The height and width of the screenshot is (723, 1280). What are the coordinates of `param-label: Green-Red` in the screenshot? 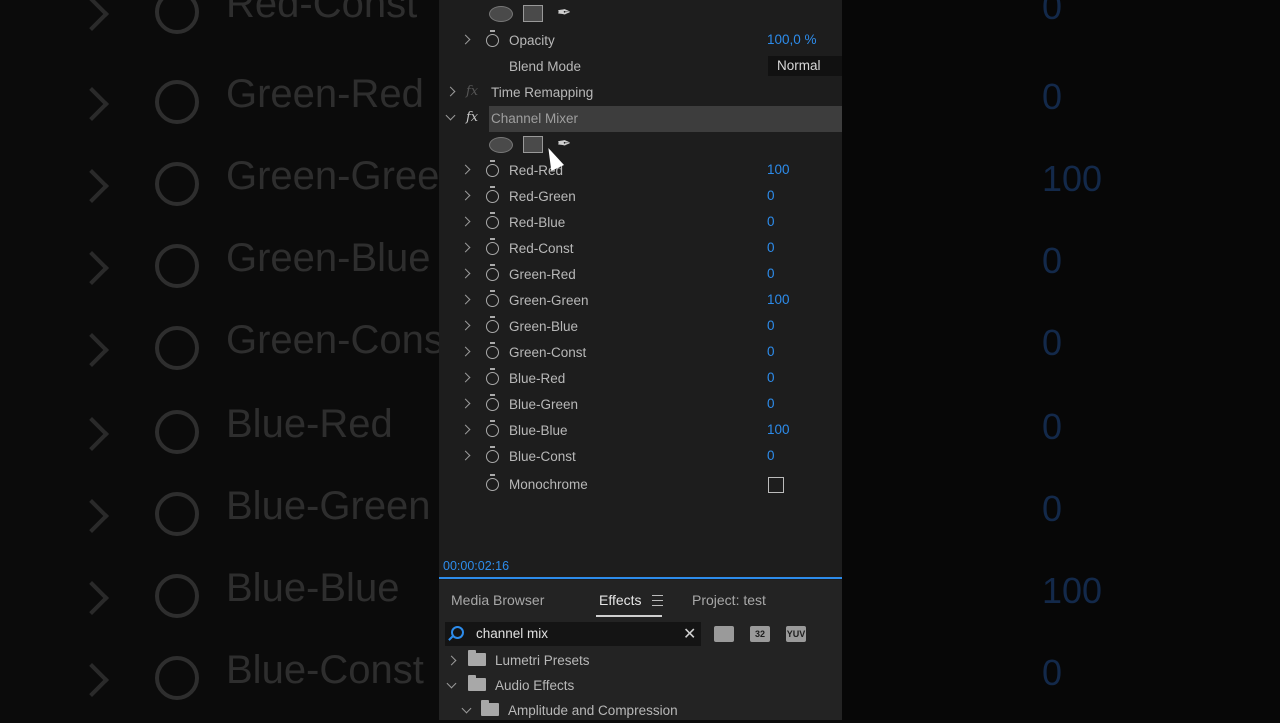 It's located at (542, 274).